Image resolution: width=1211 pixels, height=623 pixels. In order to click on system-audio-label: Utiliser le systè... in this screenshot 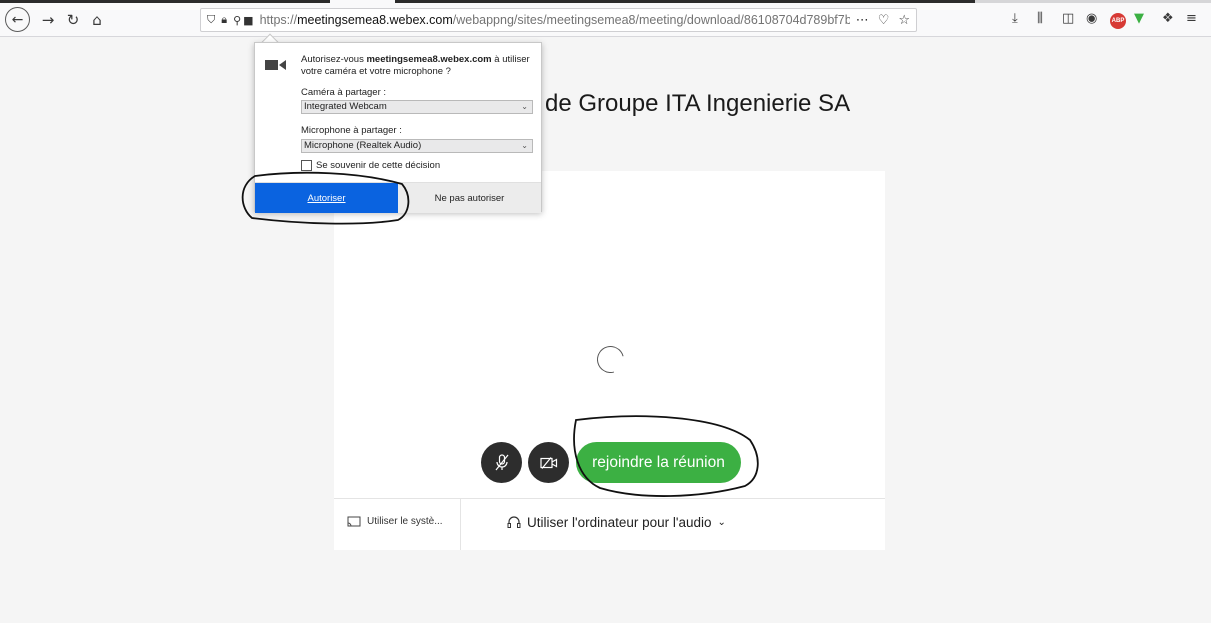, I will do `click(405, 521)`.